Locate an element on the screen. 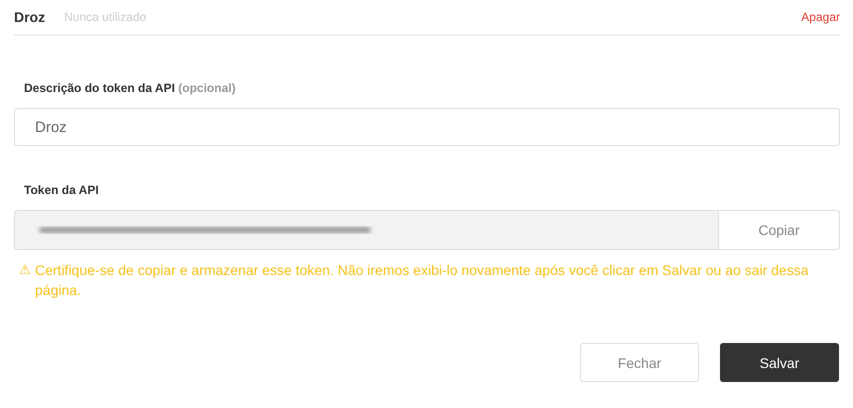  save-button: Salvar is located at coordinates (779, 362).